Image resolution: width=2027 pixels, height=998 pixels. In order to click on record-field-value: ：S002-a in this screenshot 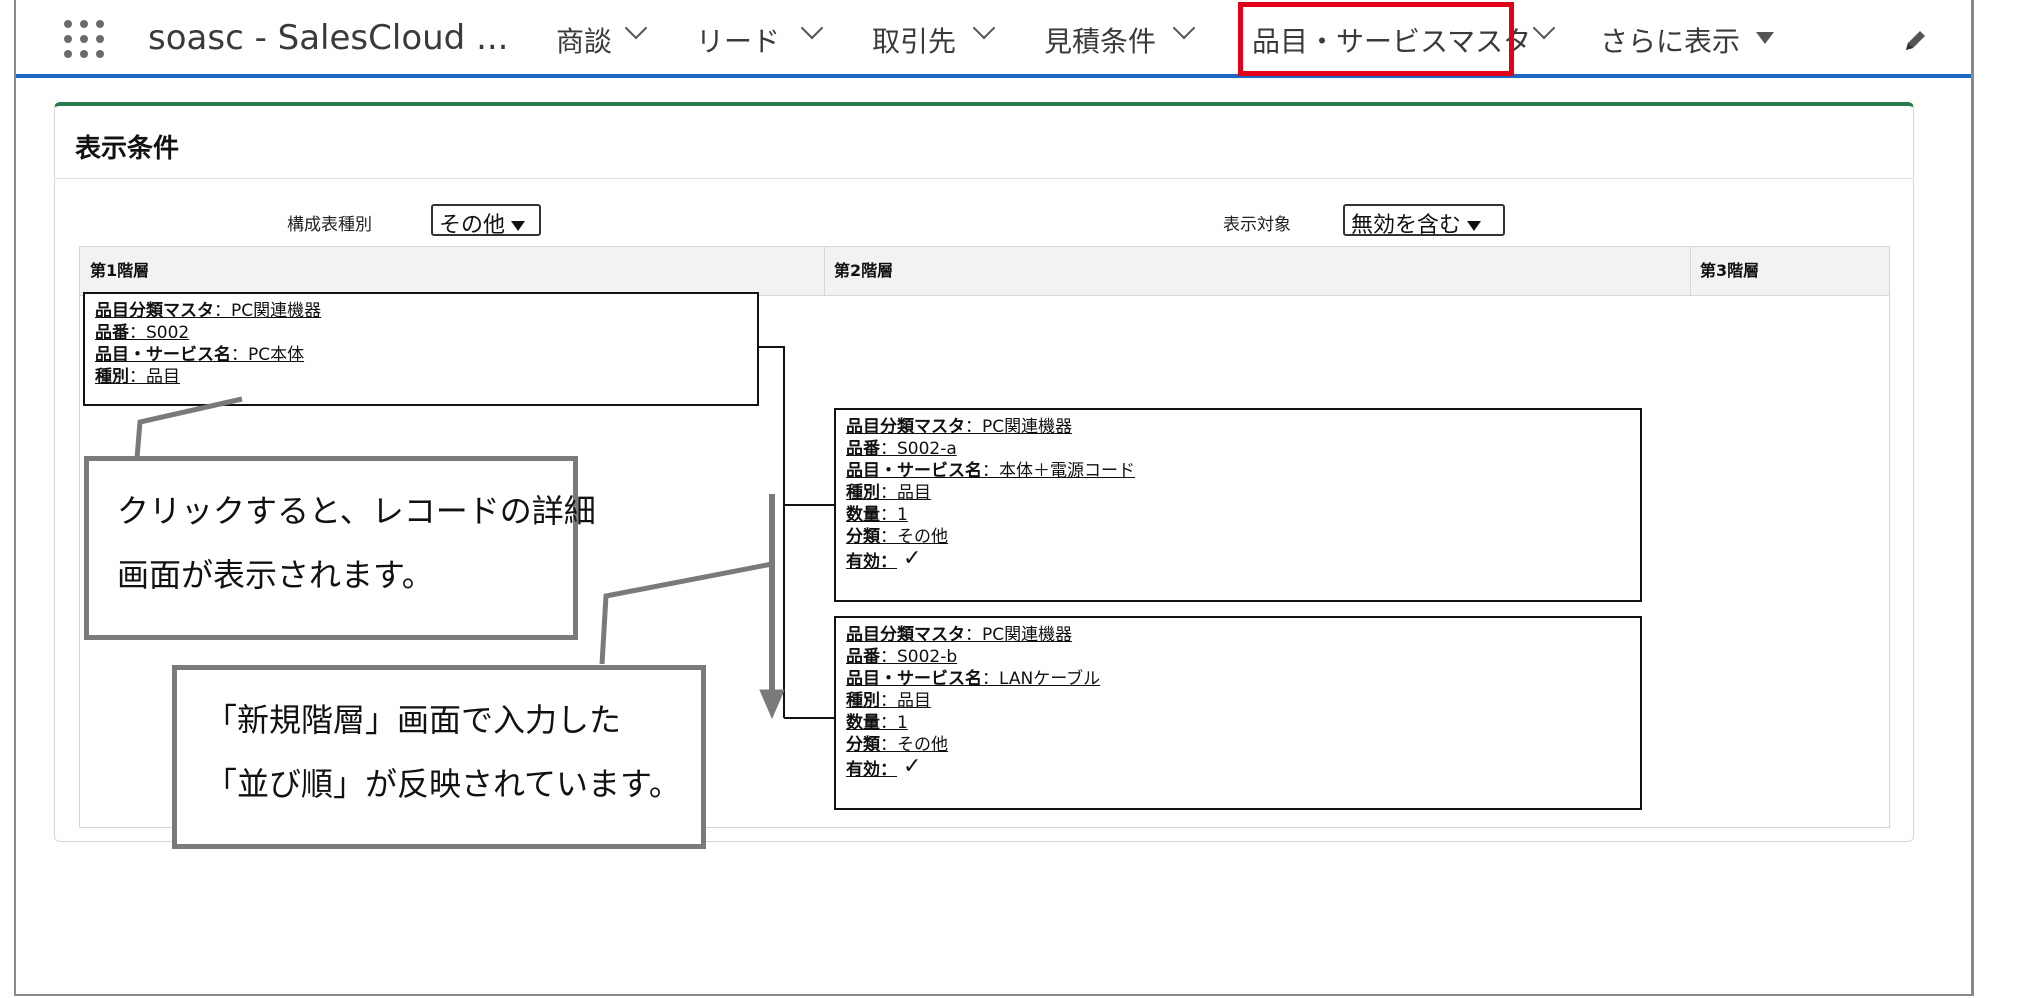, I will do `click(918, 449)`.